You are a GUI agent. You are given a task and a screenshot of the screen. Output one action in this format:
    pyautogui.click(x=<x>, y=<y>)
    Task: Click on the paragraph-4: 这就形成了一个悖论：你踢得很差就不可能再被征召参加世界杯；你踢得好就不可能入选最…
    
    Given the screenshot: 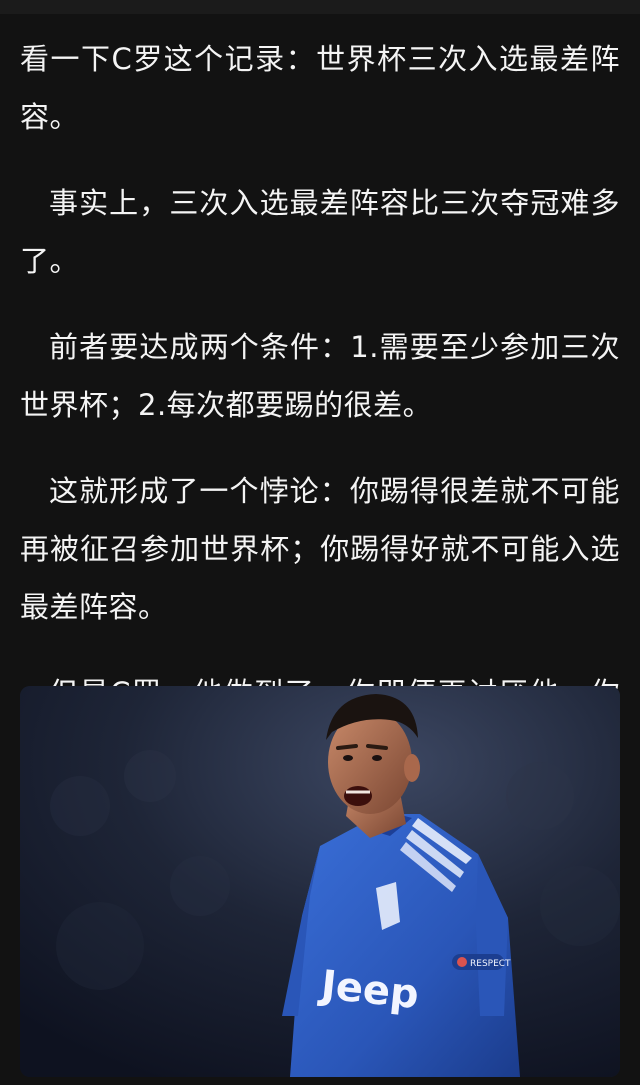 What is the action you would take?
    pyautogui.click(x=320, y=549)
    